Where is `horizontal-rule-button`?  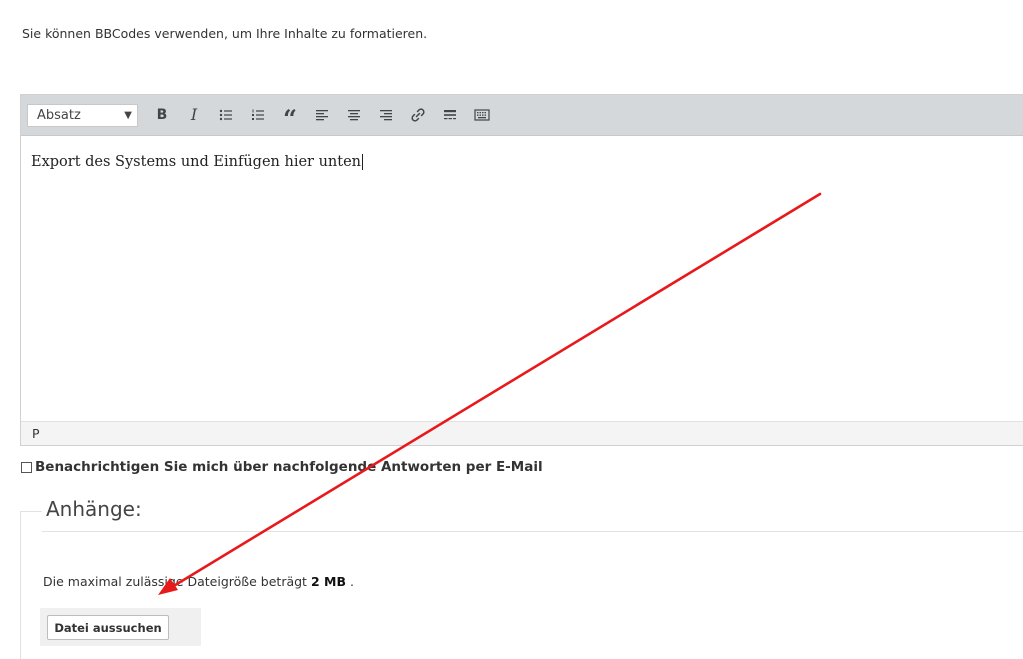
horizontal-rule-button is located at coordinates (450, 115).